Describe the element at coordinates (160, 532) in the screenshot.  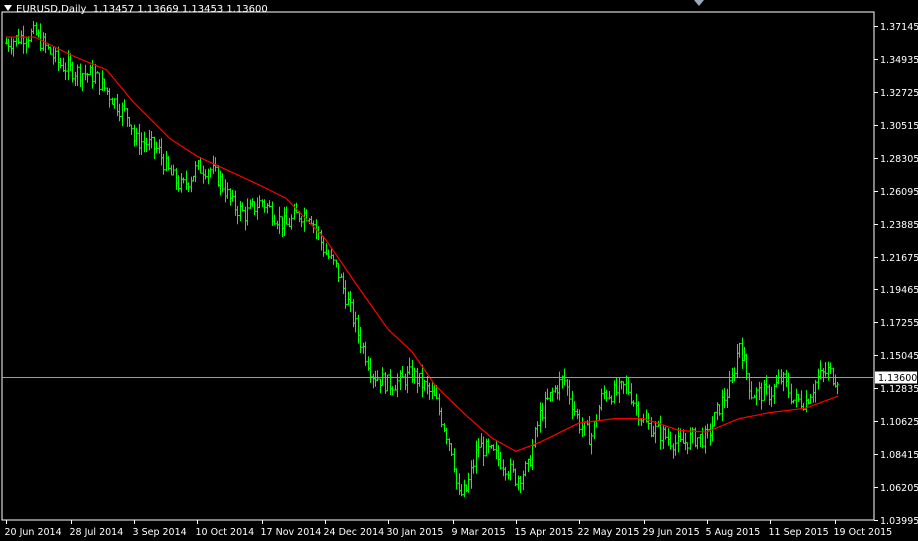
I see `x-tick-label: 3 Sep 2014` at that location.